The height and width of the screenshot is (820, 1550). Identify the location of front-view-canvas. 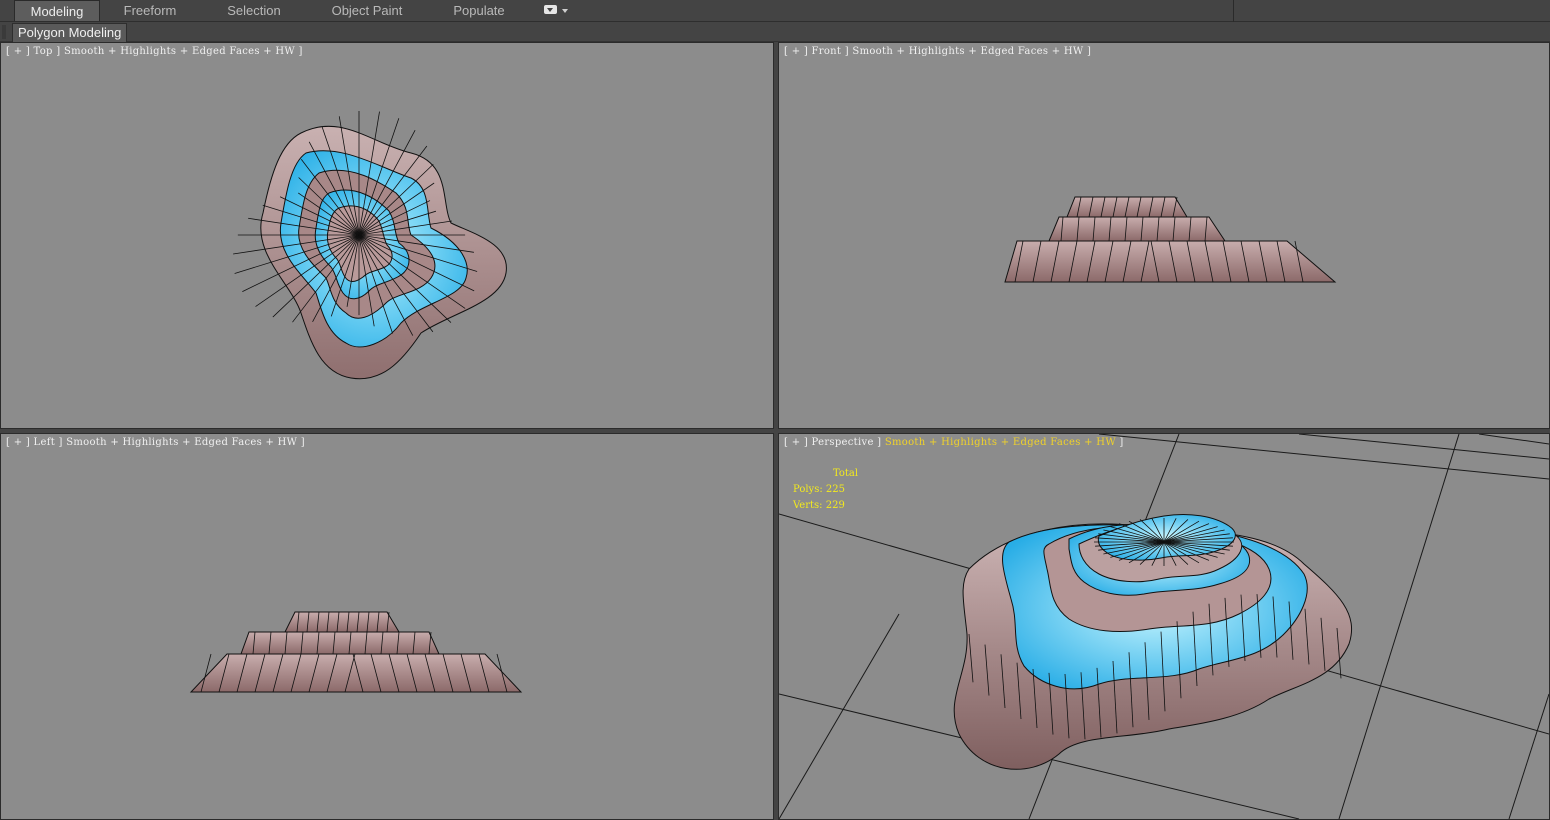
(1170, 239).